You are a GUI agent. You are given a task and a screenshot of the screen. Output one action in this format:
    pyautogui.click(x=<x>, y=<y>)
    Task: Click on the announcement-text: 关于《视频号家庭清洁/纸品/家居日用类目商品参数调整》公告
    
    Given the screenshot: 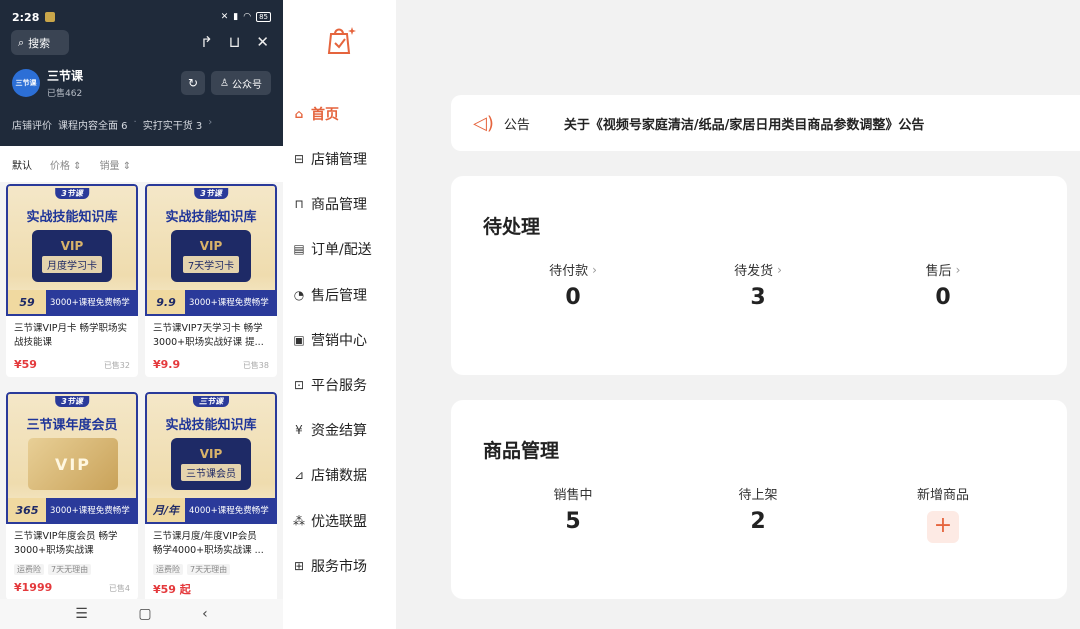 What is the action you would take?
    pyautogui.click(x=744, y=123)
    